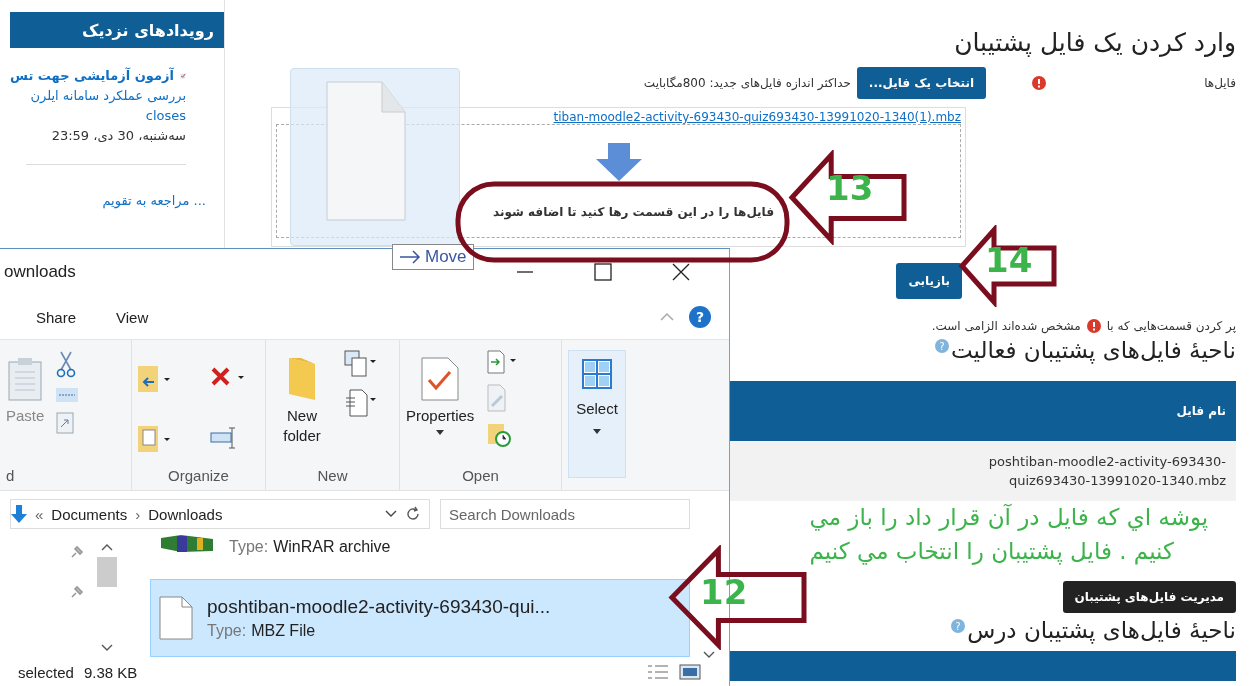 The width and height of the screenshot is (1254, 686). Describe the element at coordinates (110, 672) in the screenshot. I see `status-size: 9.38 KB` at that location.